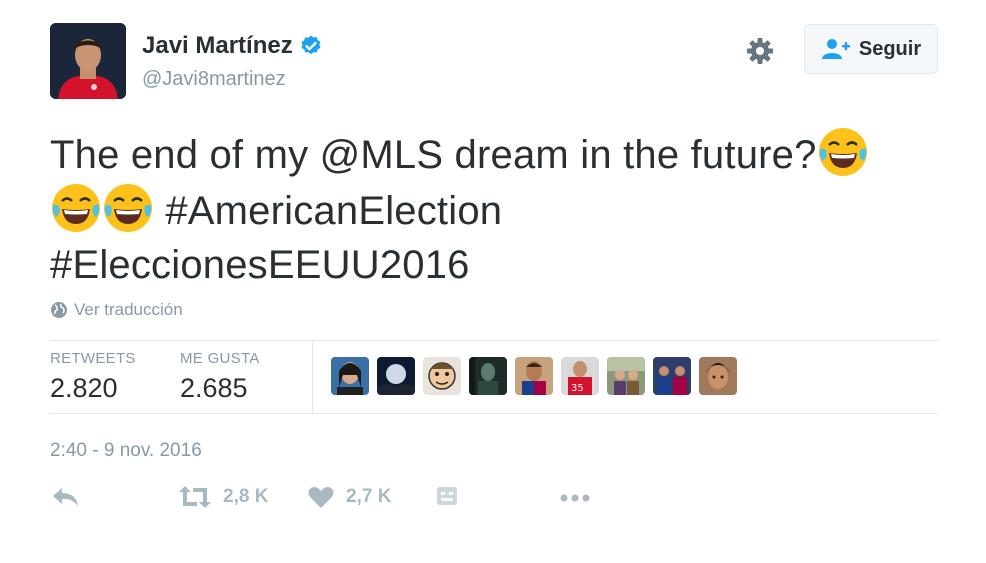 The image size is (986, 563). Describe the element at coordinates (246, 496) in the screenshot. I see `retweet-count: 2,8 K` at that location.